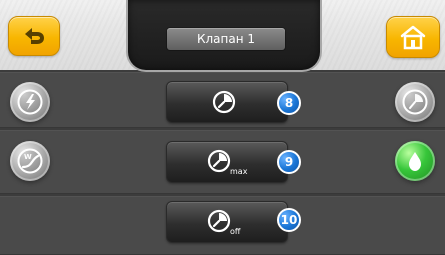  I want to click on mode-max-button: max, so click(227, 162).